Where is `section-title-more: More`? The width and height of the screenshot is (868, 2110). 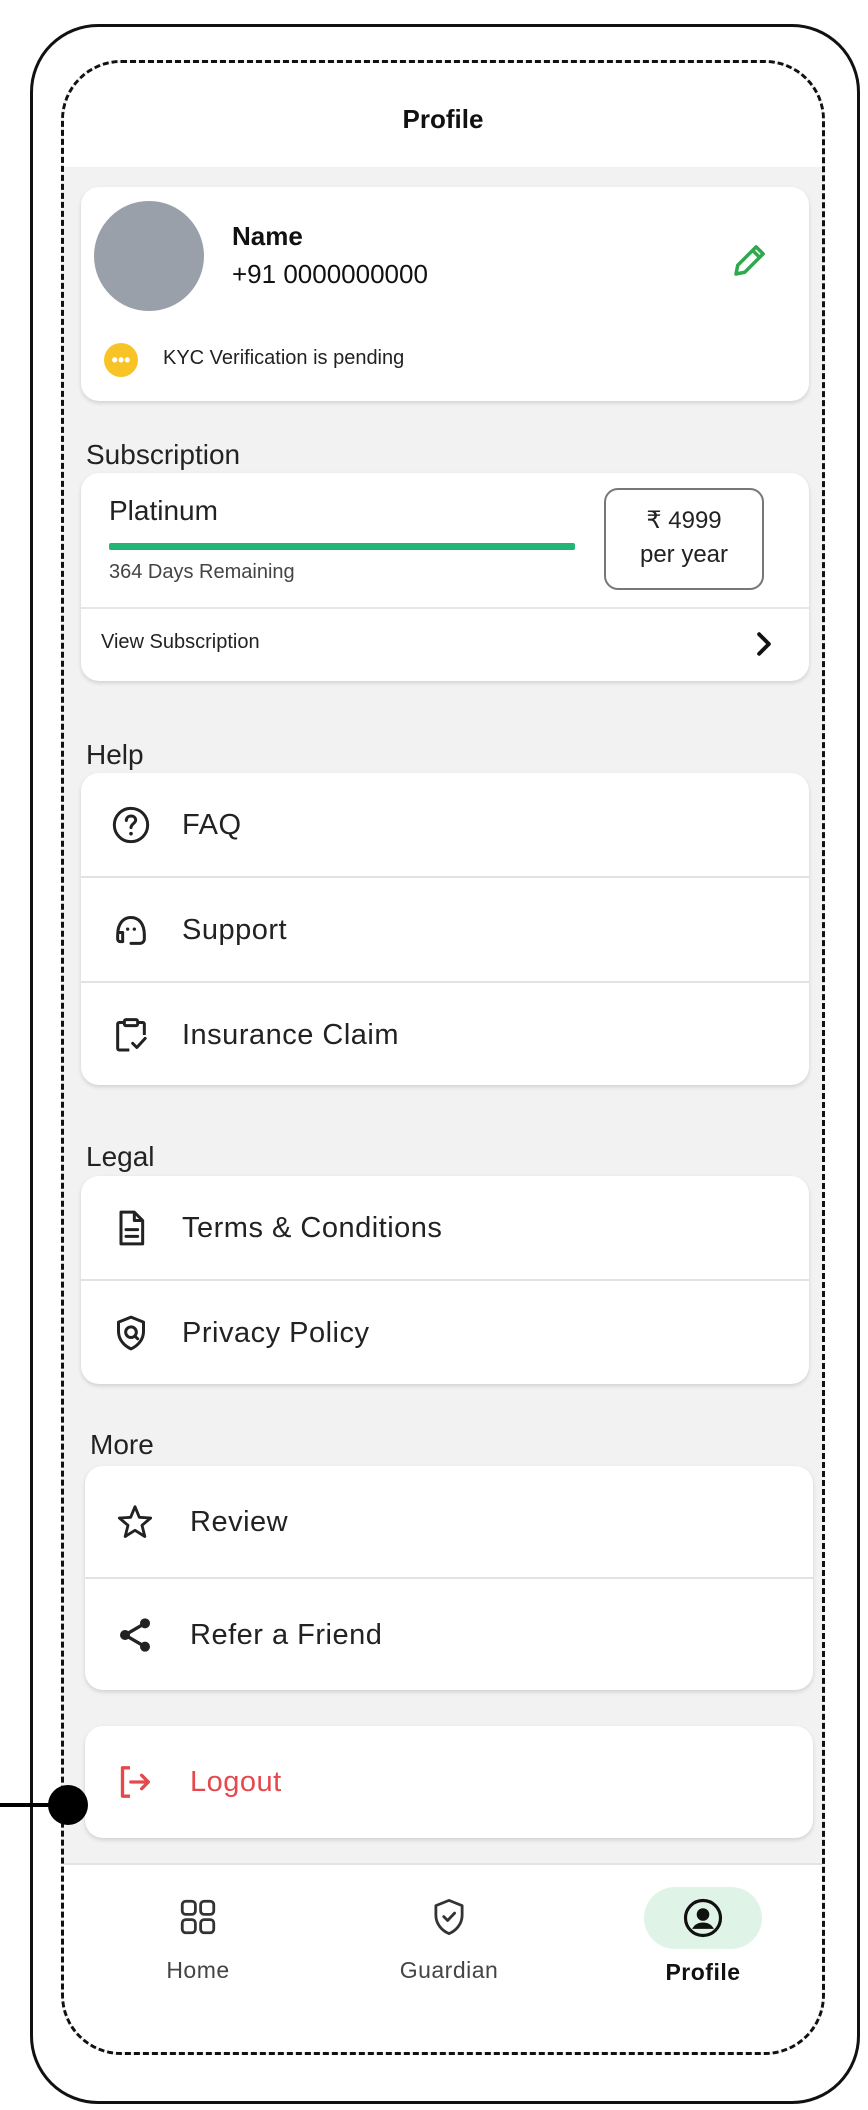
section-title-more: More is located at coordinates (122, 1444).